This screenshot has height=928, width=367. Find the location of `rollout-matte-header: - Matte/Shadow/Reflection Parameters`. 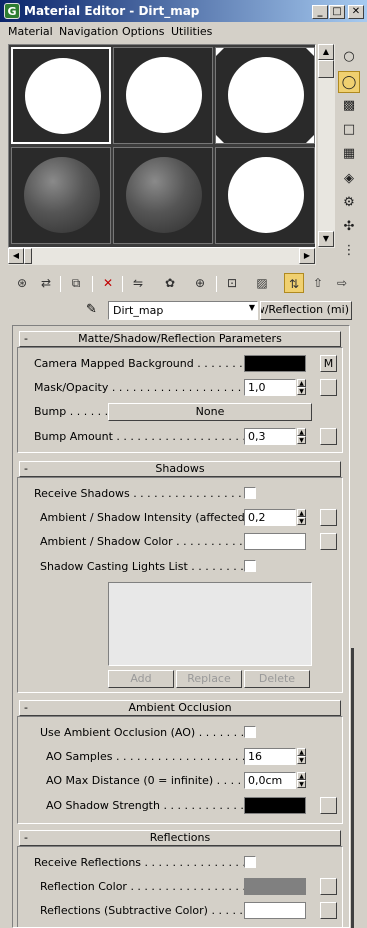

rollout-matte-header: - Matte/Shadow/Reflection Parameters is located at coordinates (180, 339).